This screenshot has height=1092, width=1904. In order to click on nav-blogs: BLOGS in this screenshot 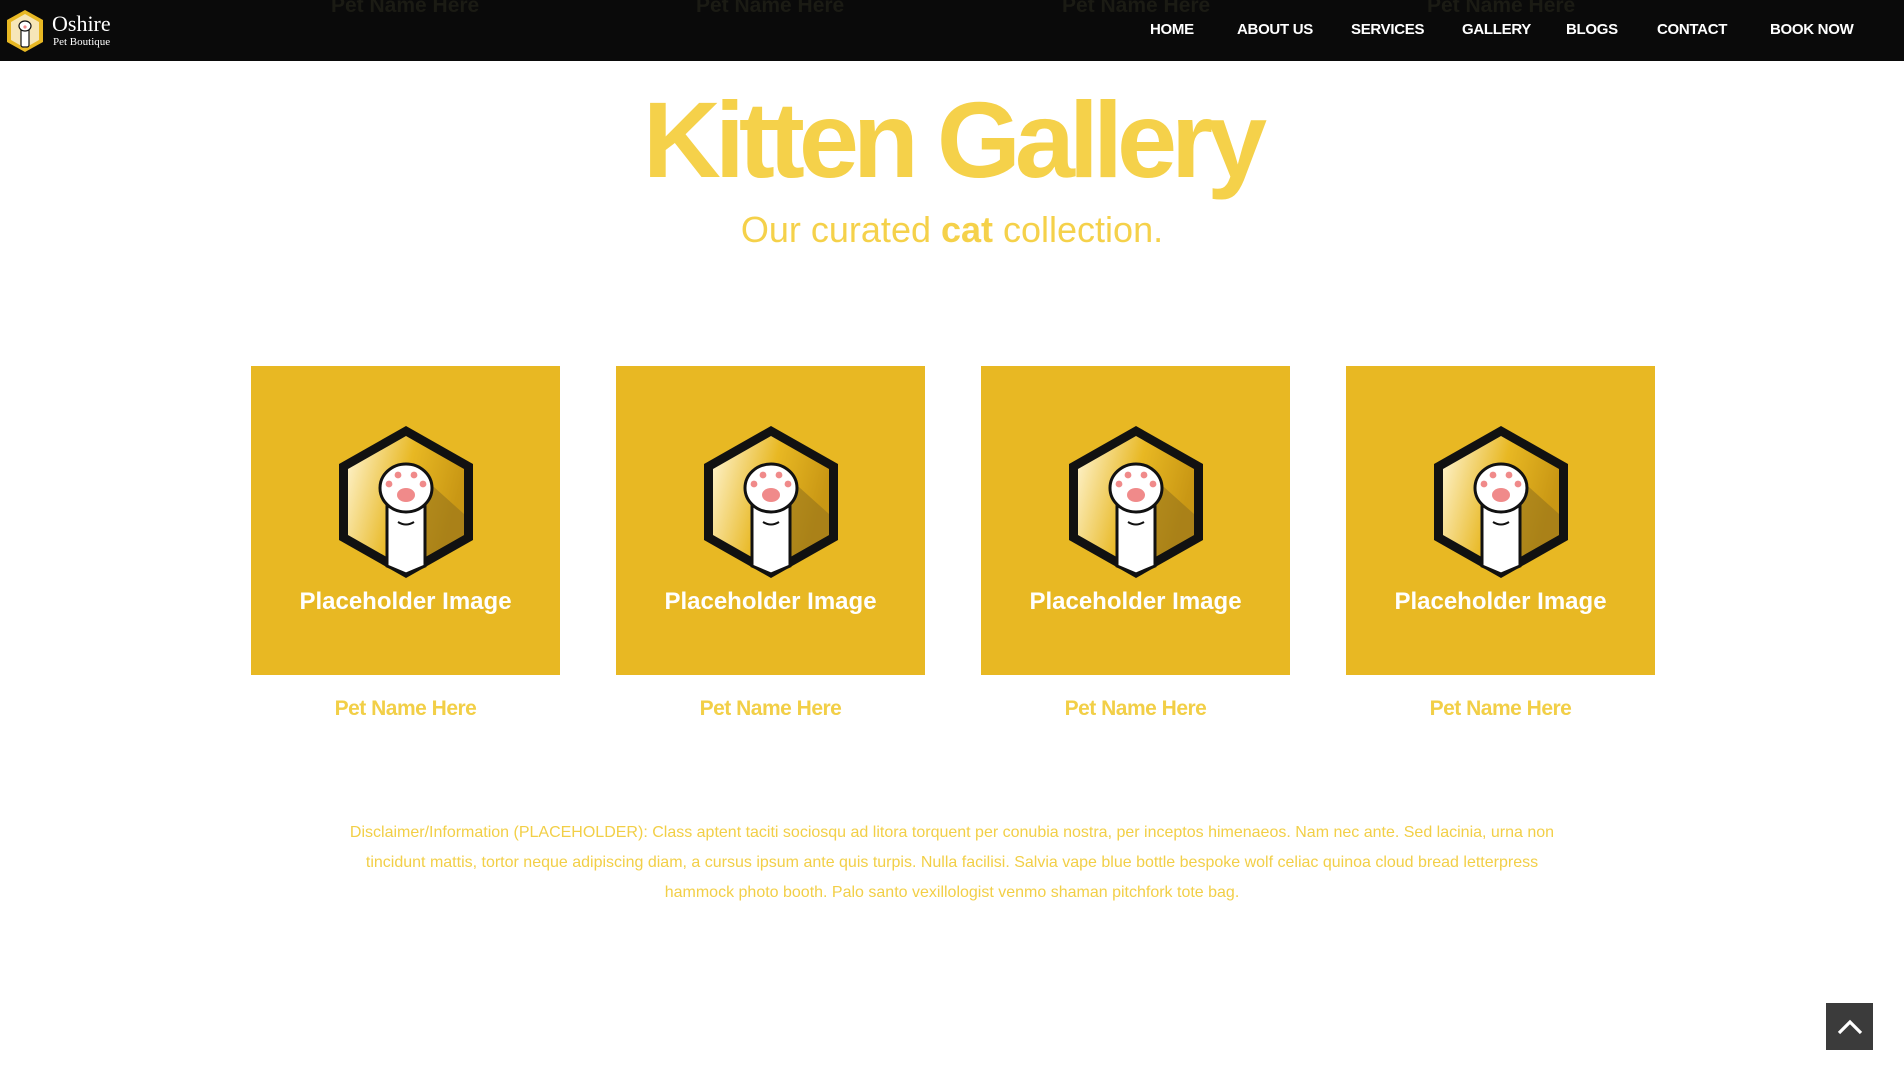, I will do `click(1592, 29)`.